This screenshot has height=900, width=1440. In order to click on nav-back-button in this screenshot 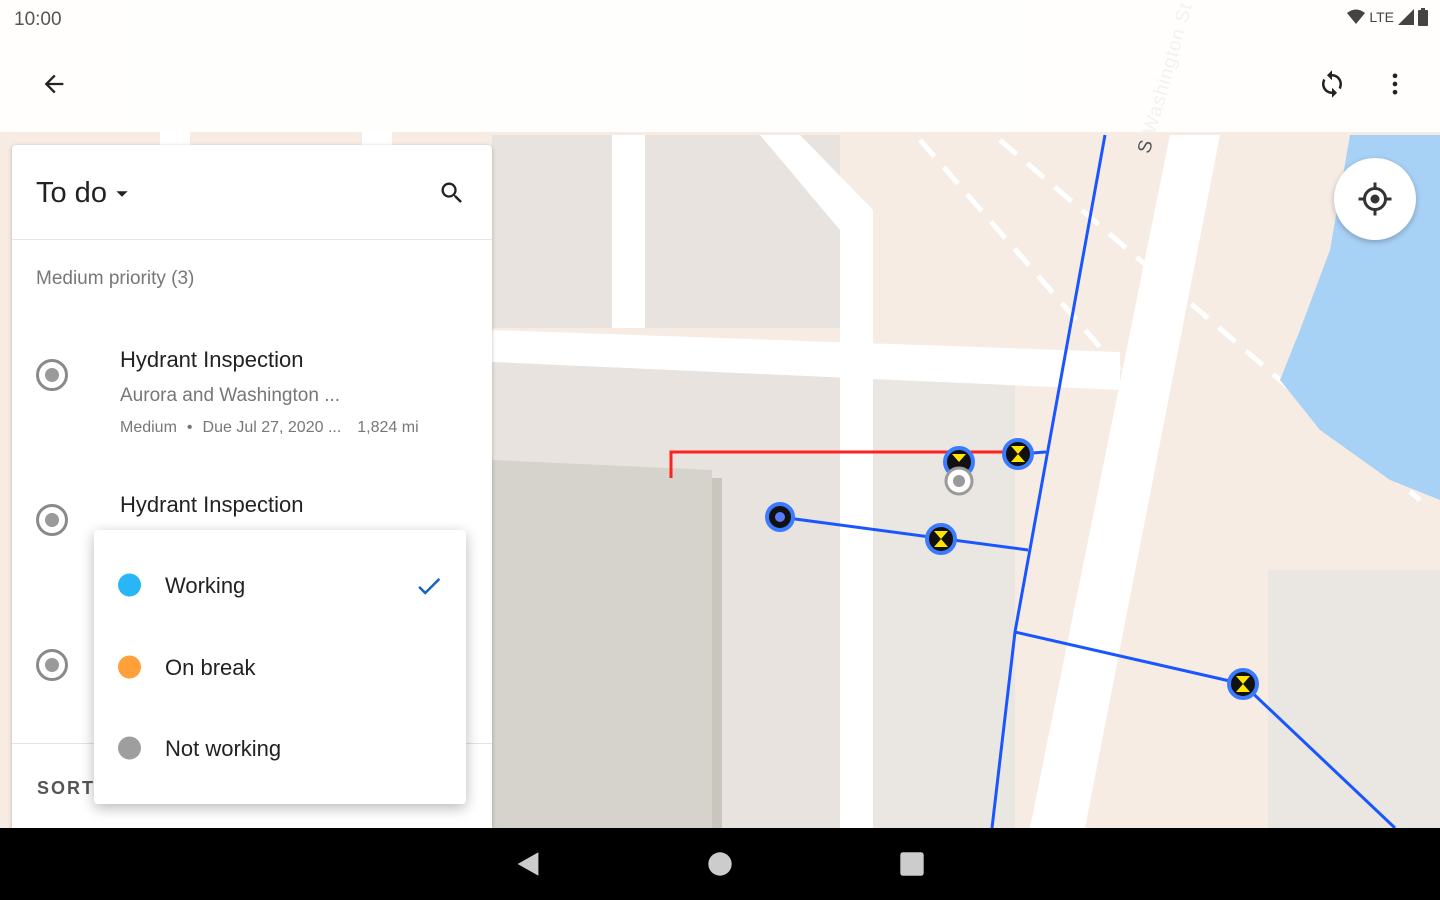, I will do `click(528, 864)`.